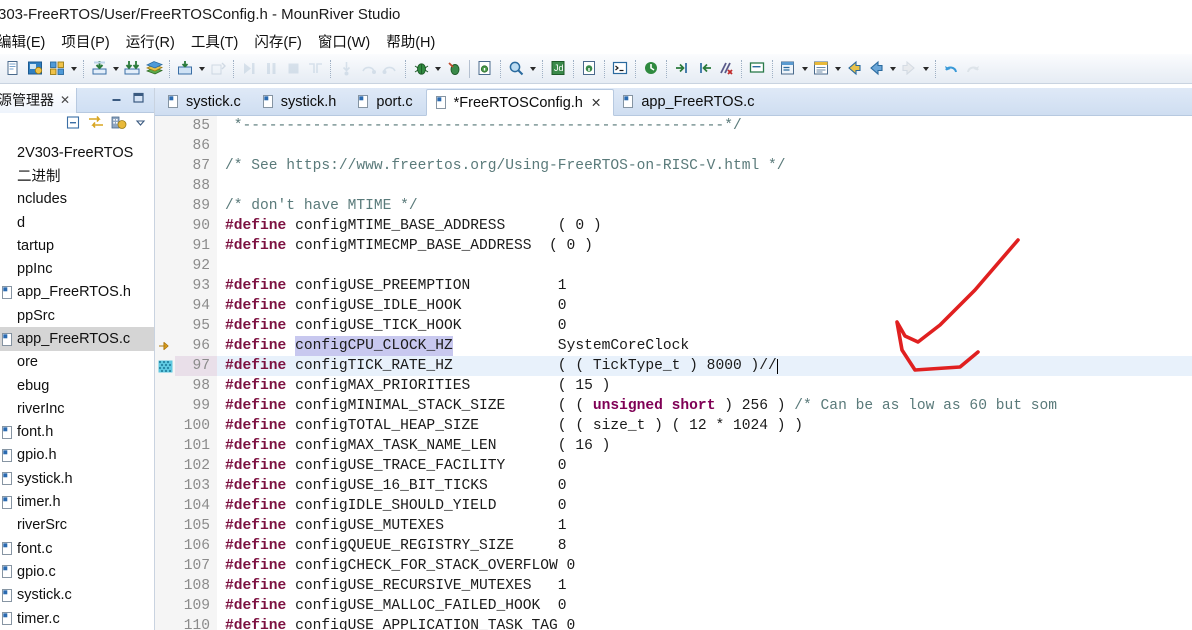 This screenshot has height=630, width=1192. I want to click on tree-item-7: ppSrc, so click(77, 315).